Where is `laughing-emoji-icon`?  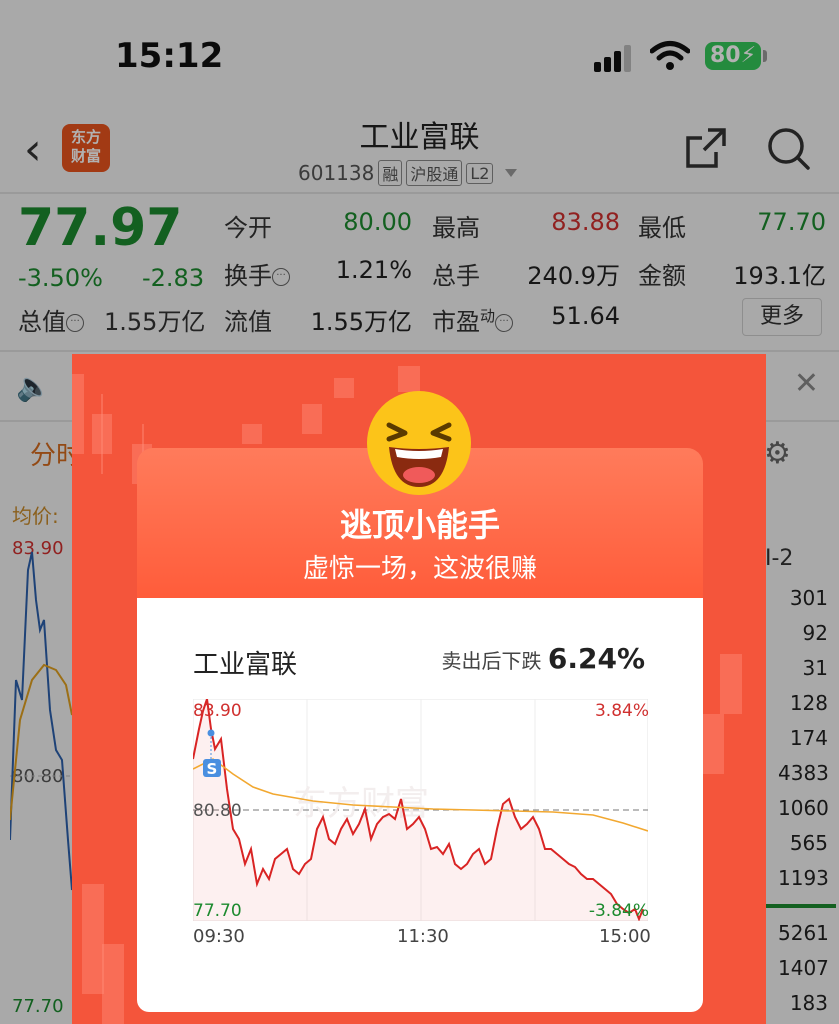
laughing-emoji-icon is located at coordinates (419, 443).